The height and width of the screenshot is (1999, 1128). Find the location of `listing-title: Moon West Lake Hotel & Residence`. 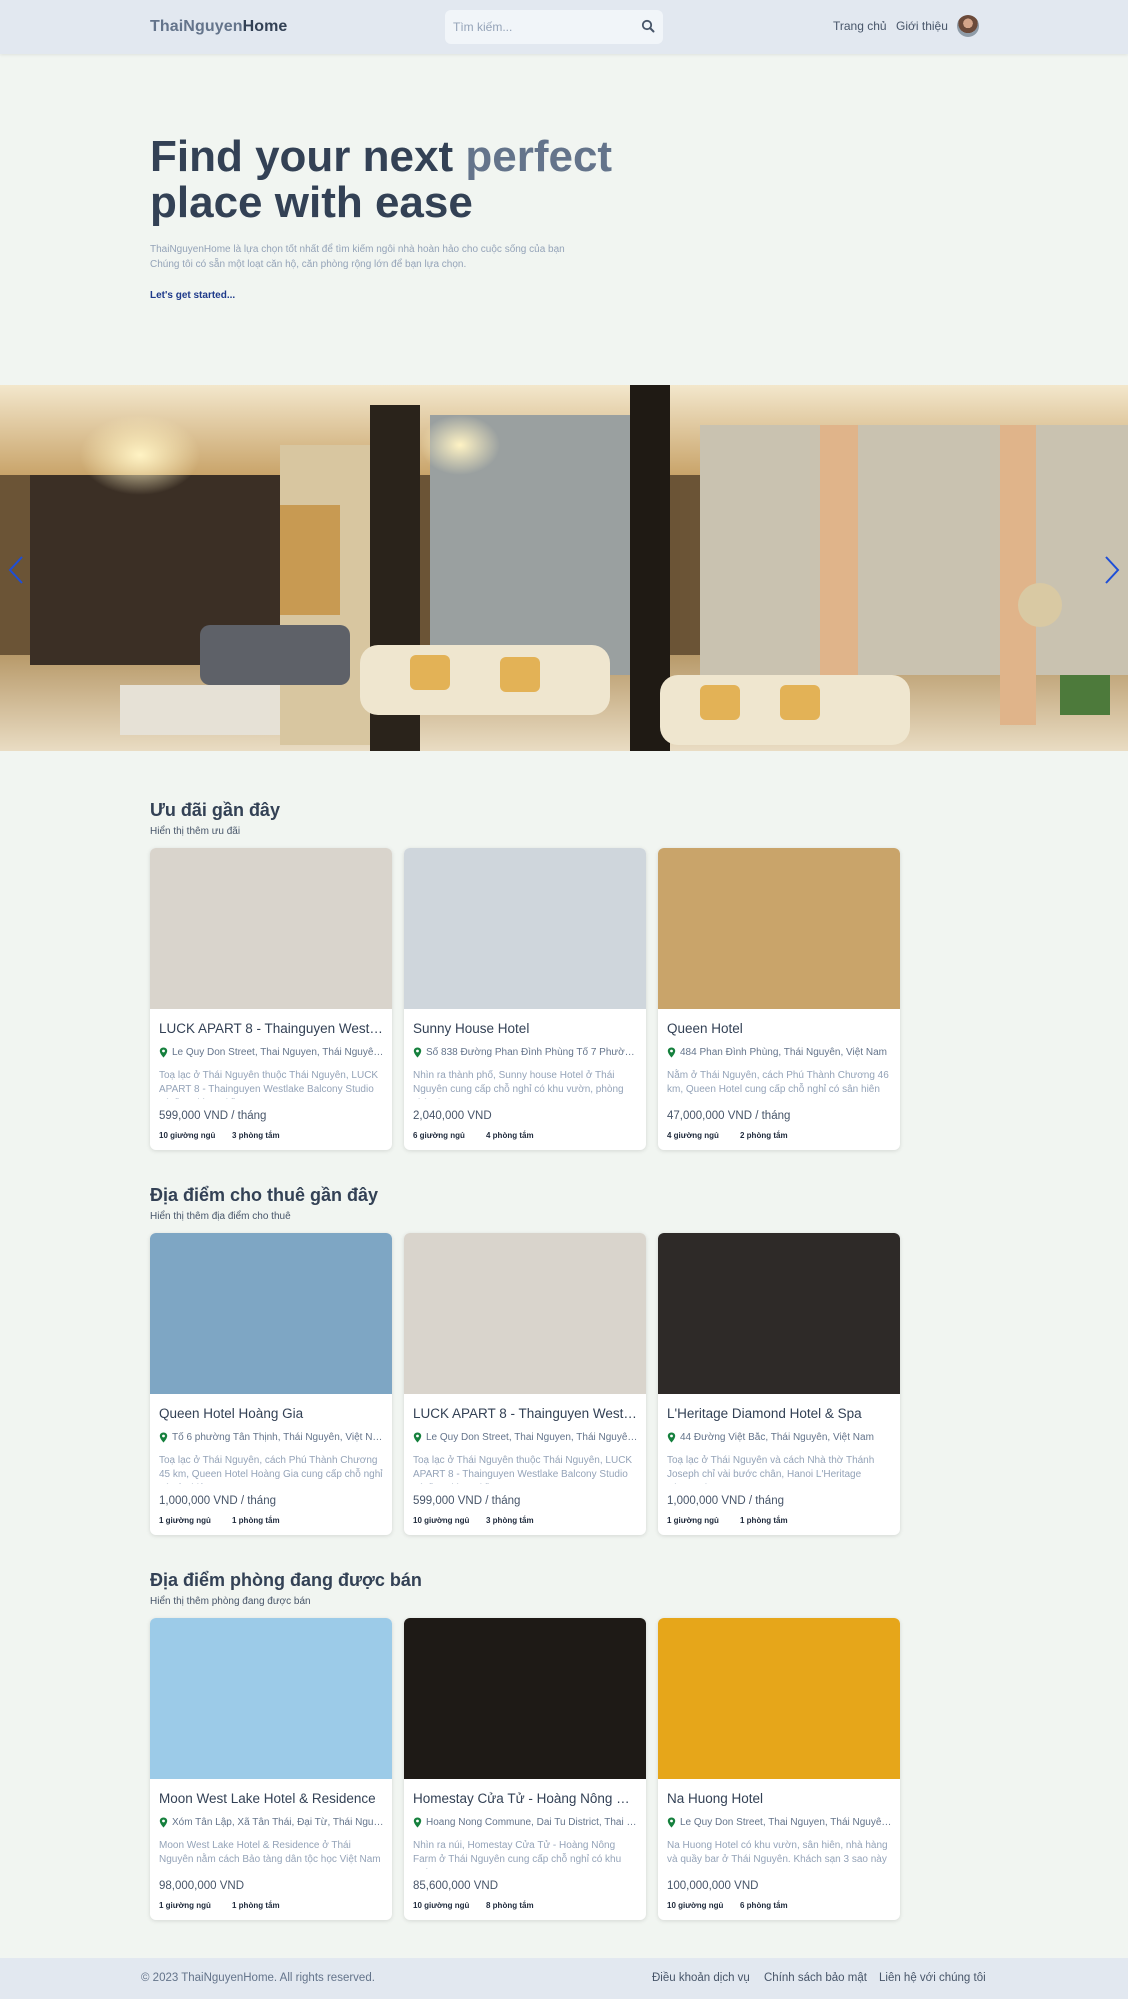

listing-title: Moon West Lake Hotel & Residence is located at coordinates (271, 1798).